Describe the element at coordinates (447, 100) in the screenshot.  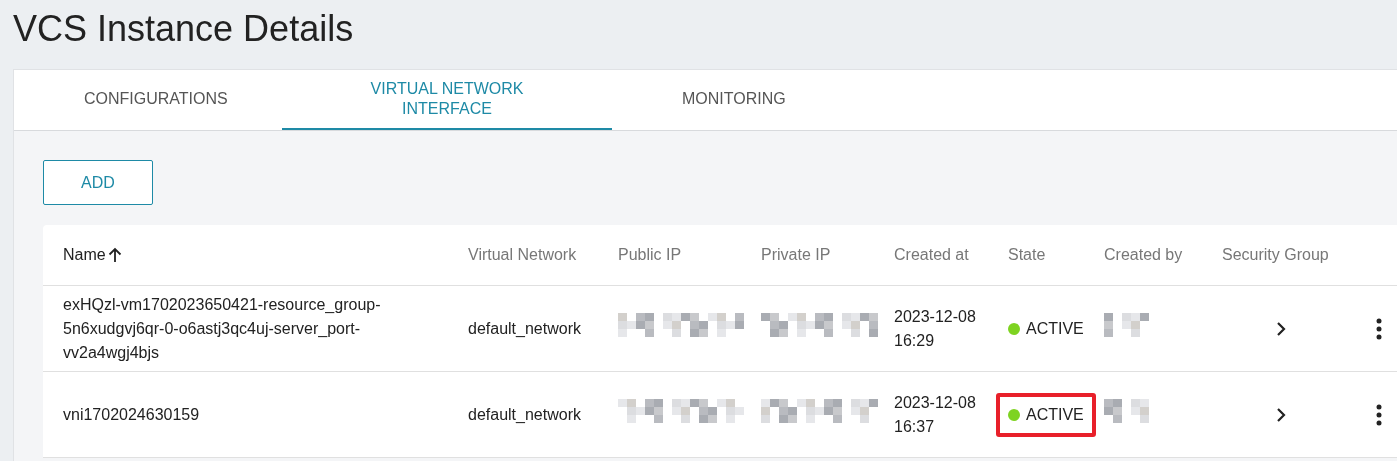
I see `tab: VIRTUAL NETWORK INTERFACE` at that location.